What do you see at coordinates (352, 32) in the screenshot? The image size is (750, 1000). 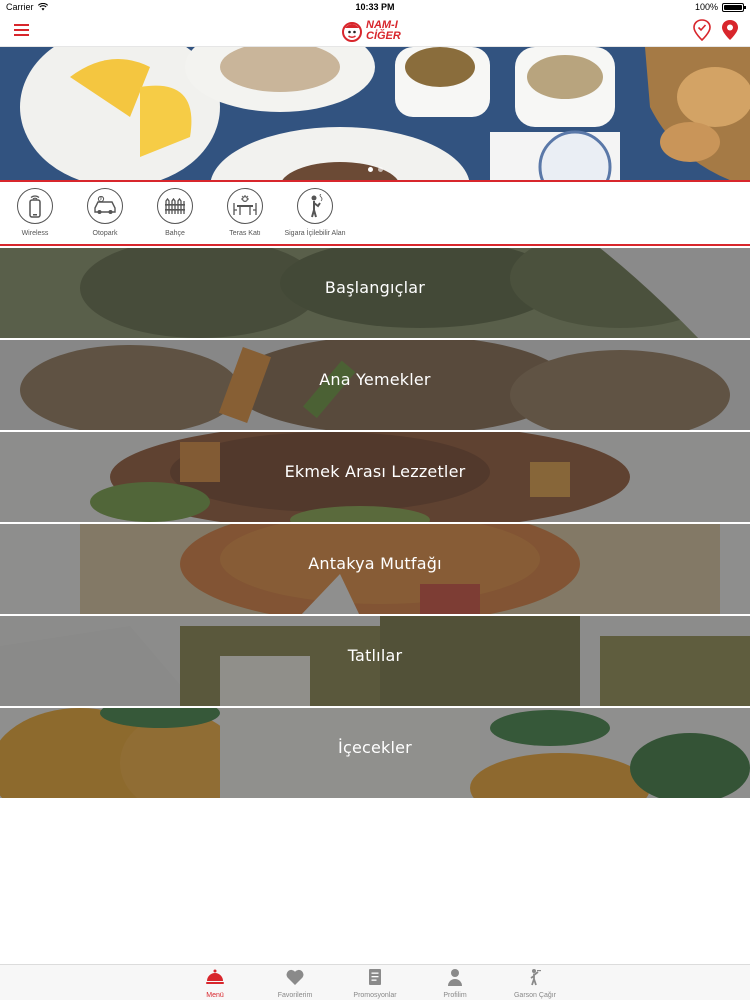 I see `chef-mascot-icon` at bounding box center [352, 32].